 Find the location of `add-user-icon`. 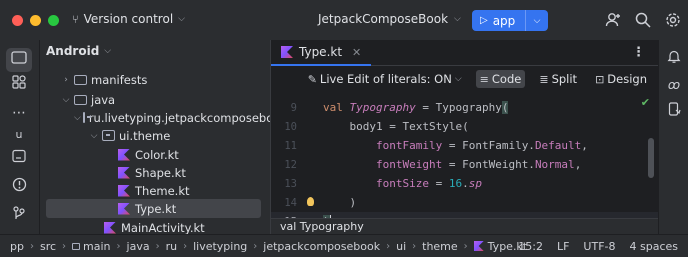

add-user-icon is located at coordinates (613, 20).